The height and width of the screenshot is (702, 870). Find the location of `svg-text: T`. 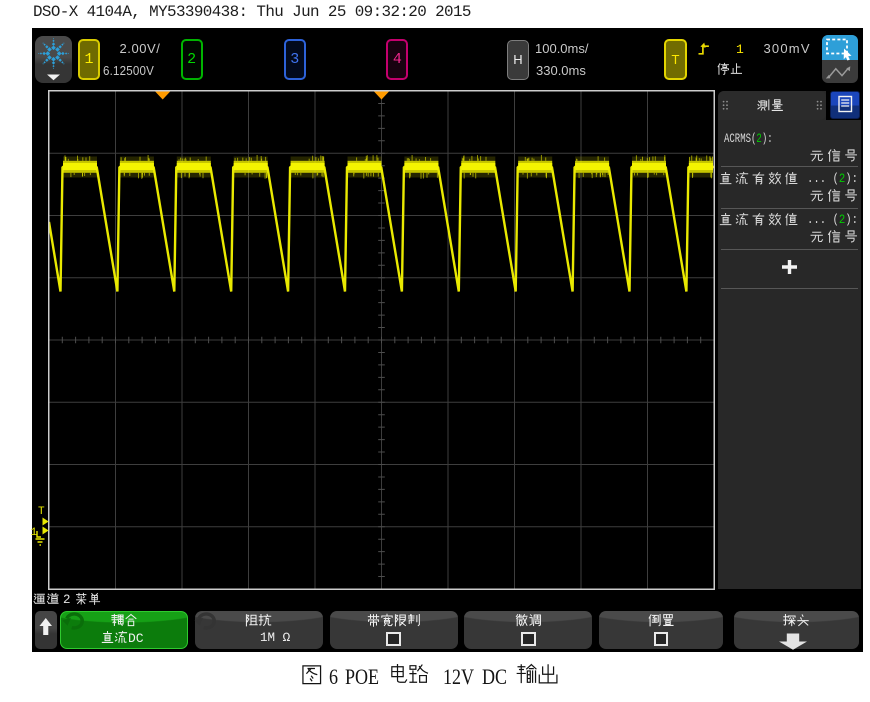

svg-text: T is located at coordinates (41, 512).